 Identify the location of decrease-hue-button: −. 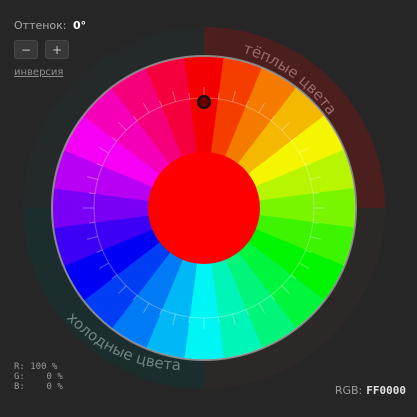
(26, 49).